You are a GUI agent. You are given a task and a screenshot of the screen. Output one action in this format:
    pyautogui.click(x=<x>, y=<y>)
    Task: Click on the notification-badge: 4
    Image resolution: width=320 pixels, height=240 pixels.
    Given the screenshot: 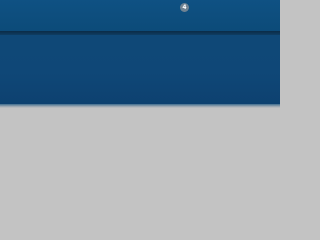 What is the action you would take?
    pyautogui.click(x=184, y=7)
    